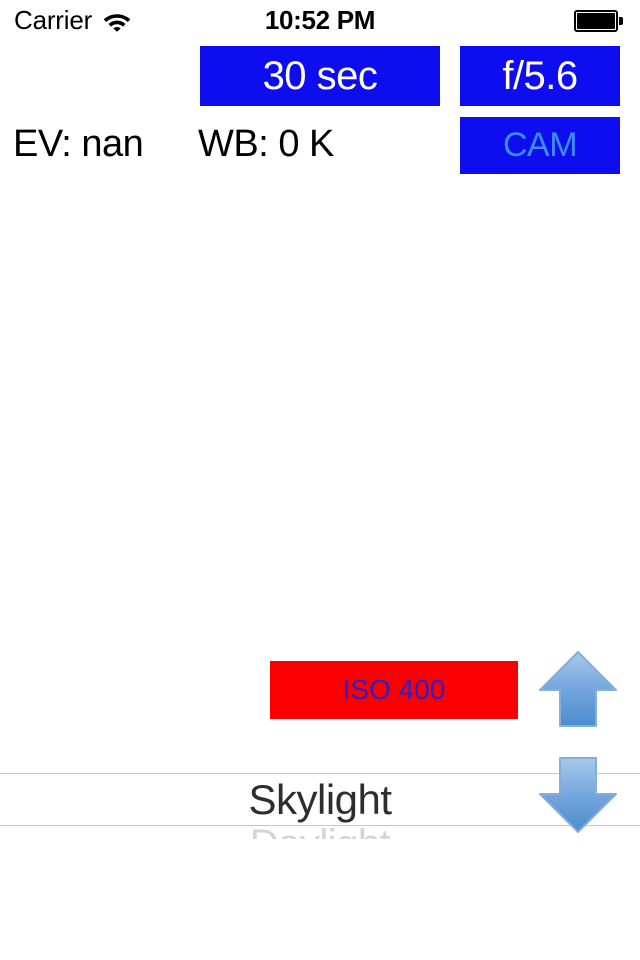 Image resolution: width=640 pixels, height=960 pixels. Describe the element at coordinates (540, 76) in the screenshot. I see `aperture-button: f/5.6` at that location.